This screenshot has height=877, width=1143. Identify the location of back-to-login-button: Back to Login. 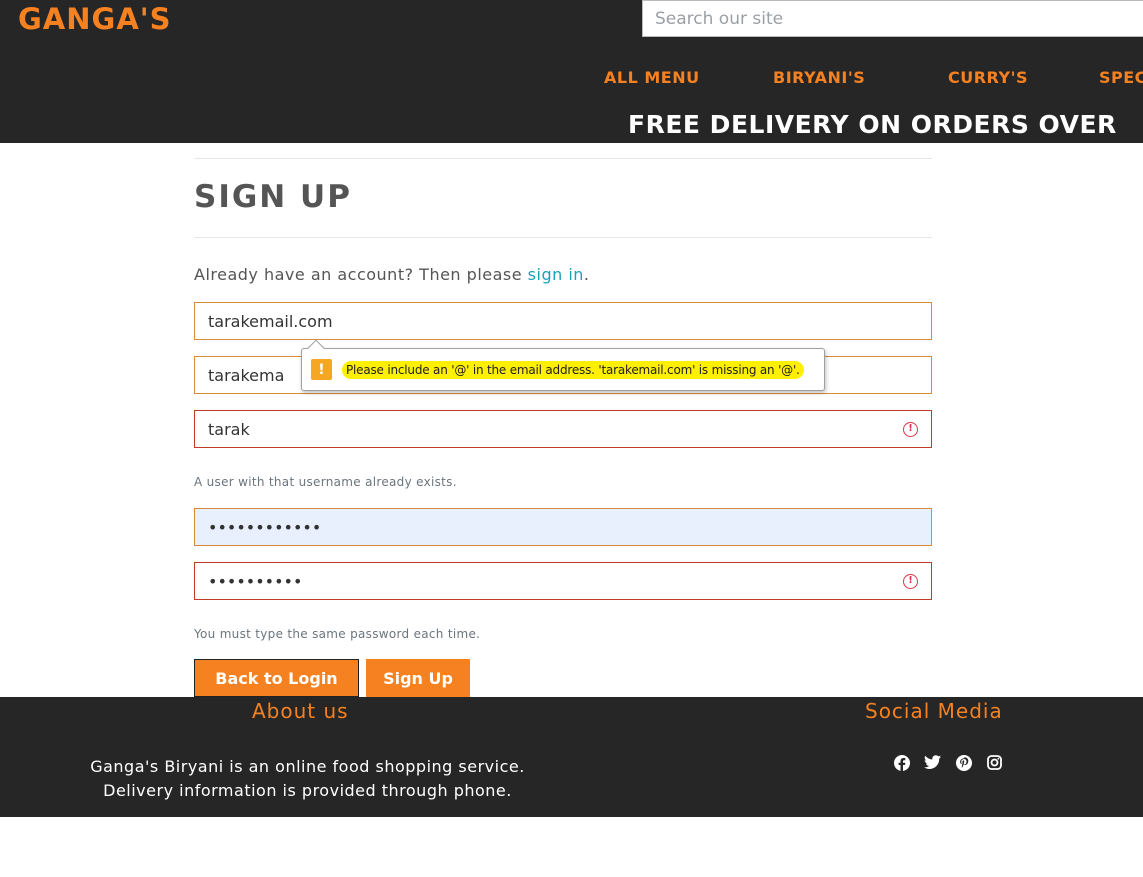
(276, 678).